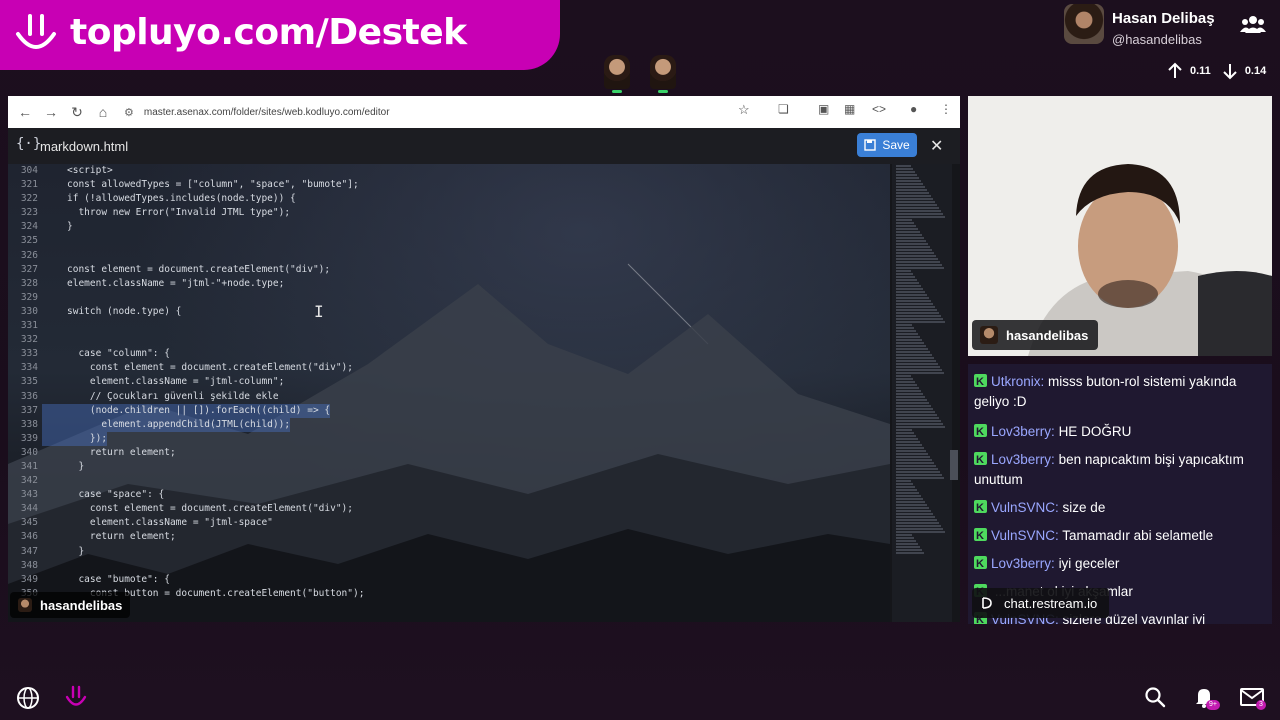 This screenshot has height=720, width=1280. I want to click on line-number: 304, so click(29, 170).